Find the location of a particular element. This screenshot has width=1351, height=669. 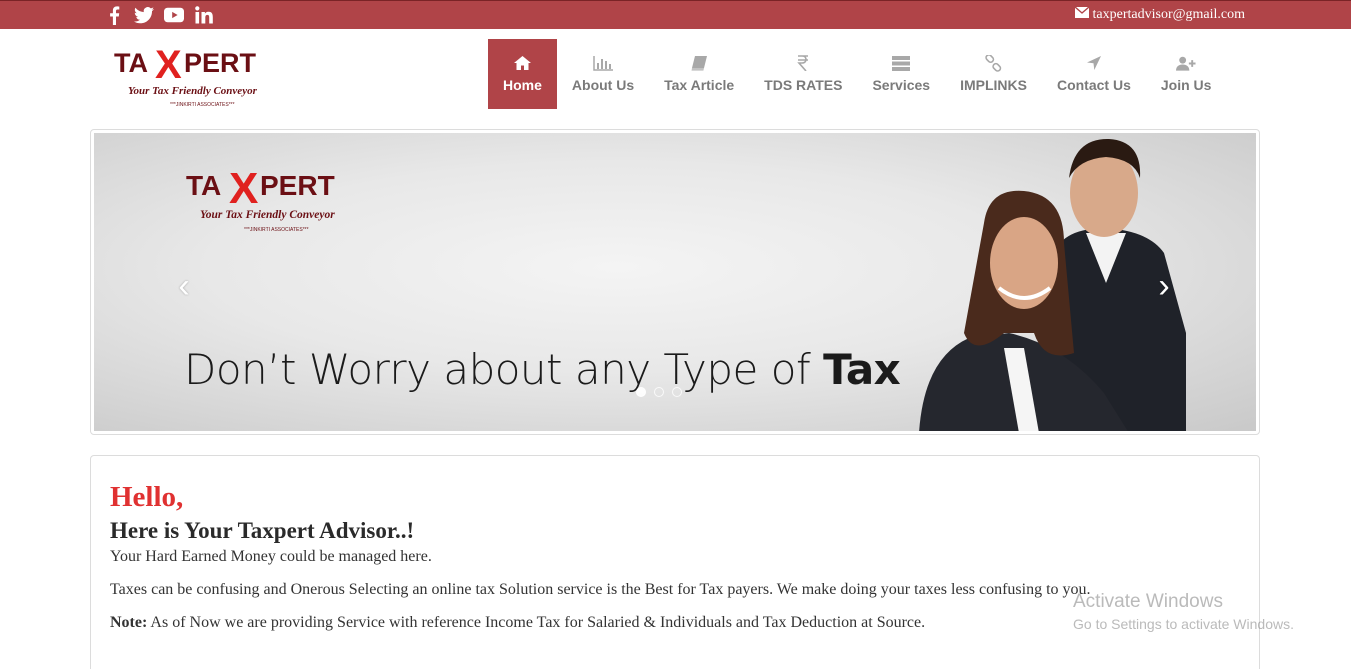

carousel-indicators is located at coordinates (659, 392).